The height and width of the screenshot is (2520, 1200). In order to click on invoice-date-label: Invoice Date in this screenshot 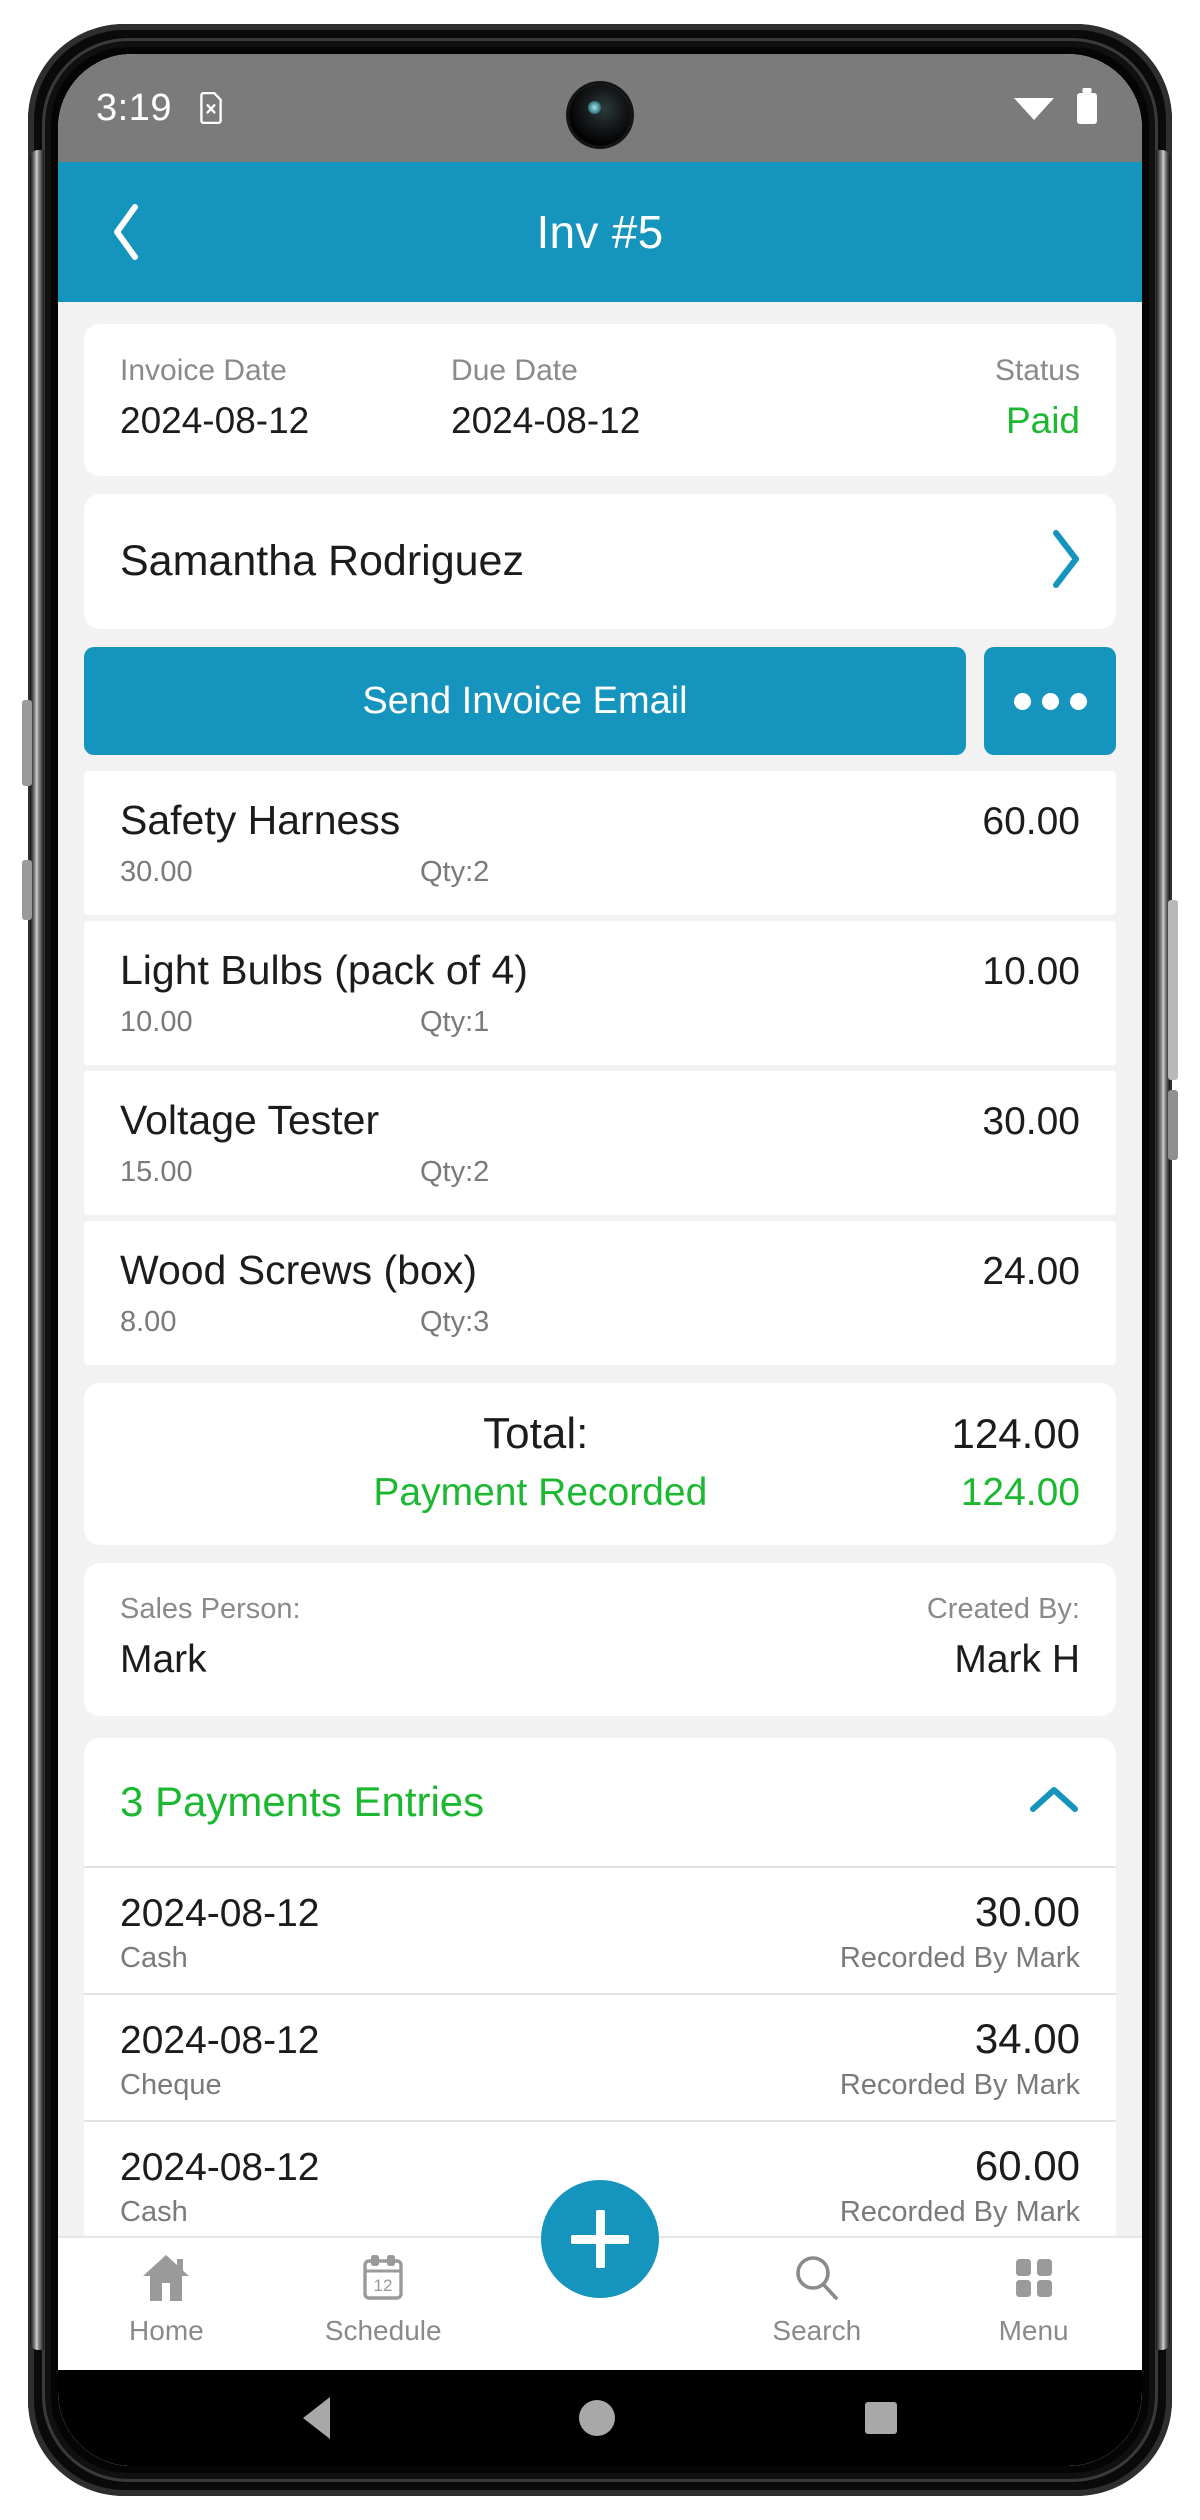, I will do `click(203, 370)`.